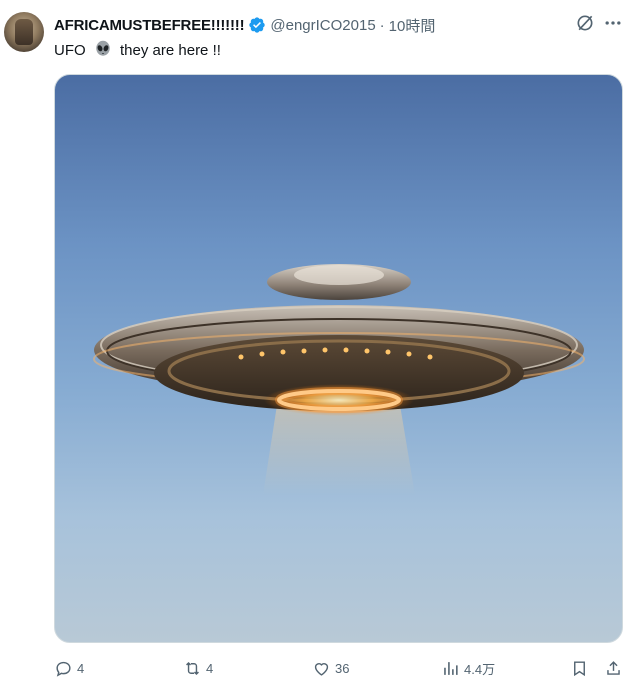 The height and width of the screenshot is (686, 642). I want to click on bookmark-button, so click(579, 668).